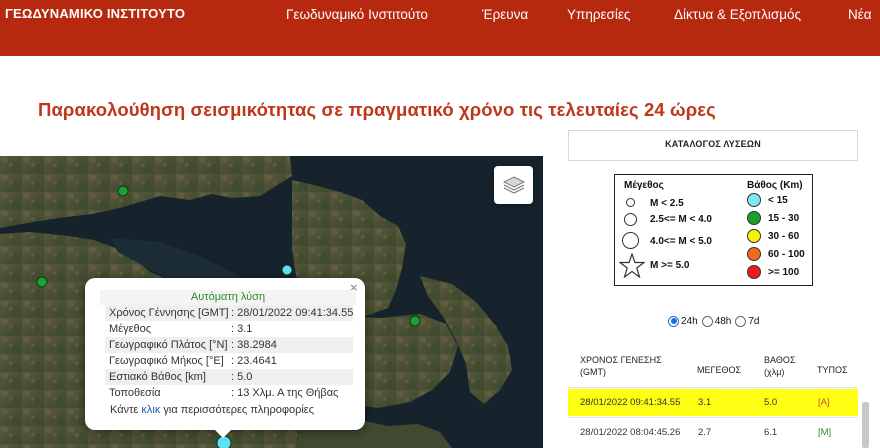 This screenshot has width=880, height=448. I want to click on popup-heading: Αυτόματη λύση, so click(228, 297).